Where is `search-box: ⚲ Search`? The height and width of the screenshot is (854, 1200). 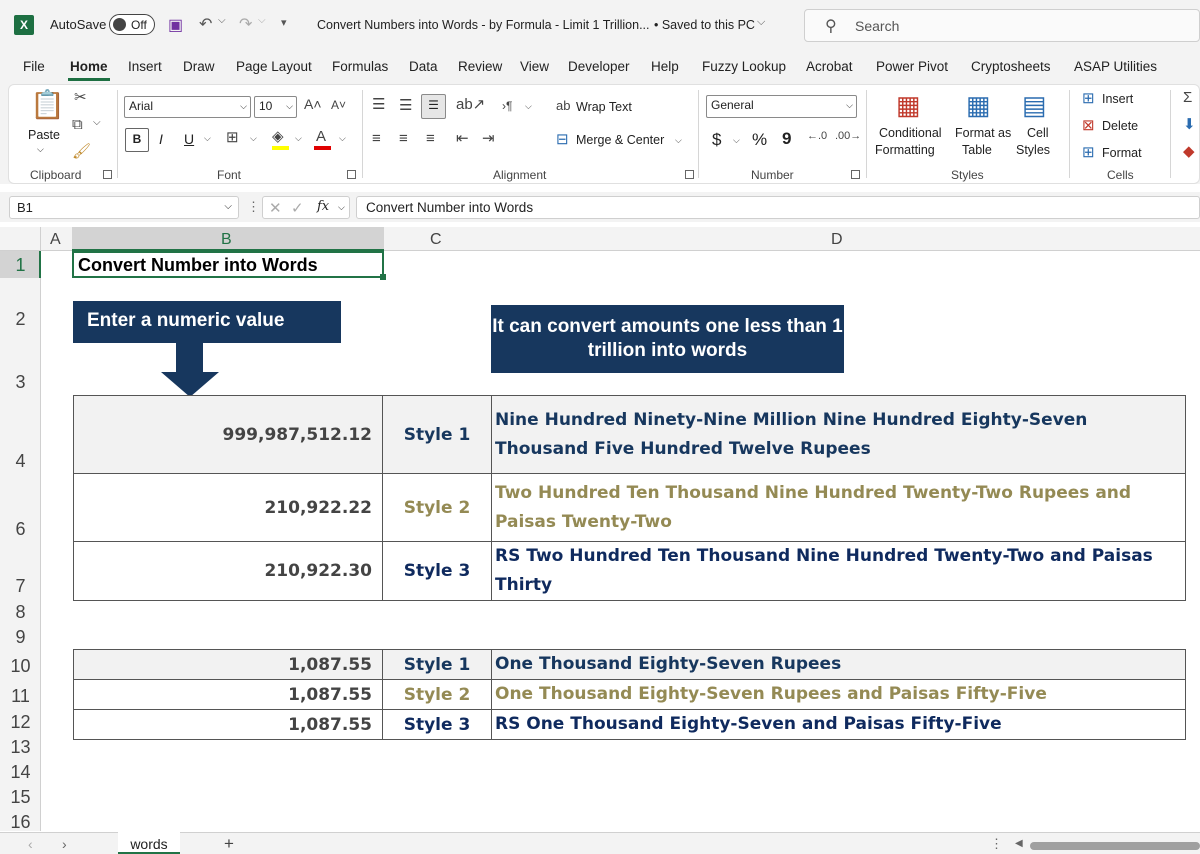
search-box: ⚲ Search is located at coordinates (1002, 25).